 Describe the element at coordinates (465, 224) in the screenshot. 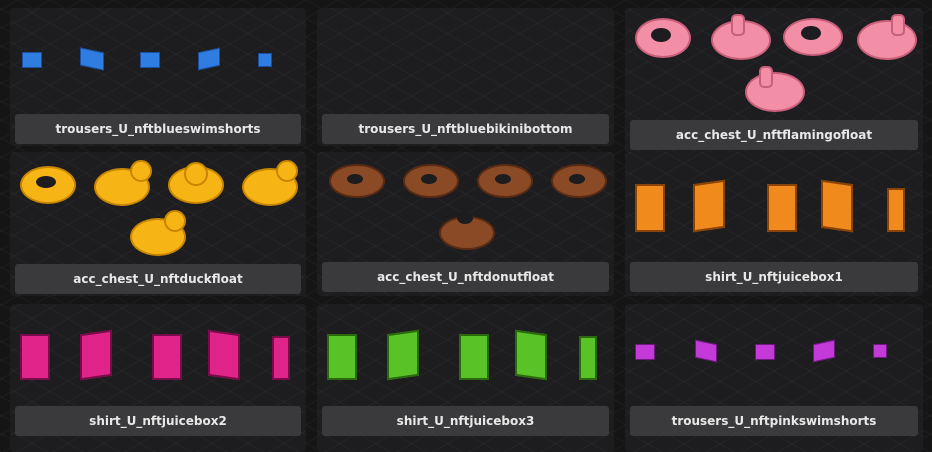

I see `item-card: acc_chest_U_nftdonutfloat` at that location.